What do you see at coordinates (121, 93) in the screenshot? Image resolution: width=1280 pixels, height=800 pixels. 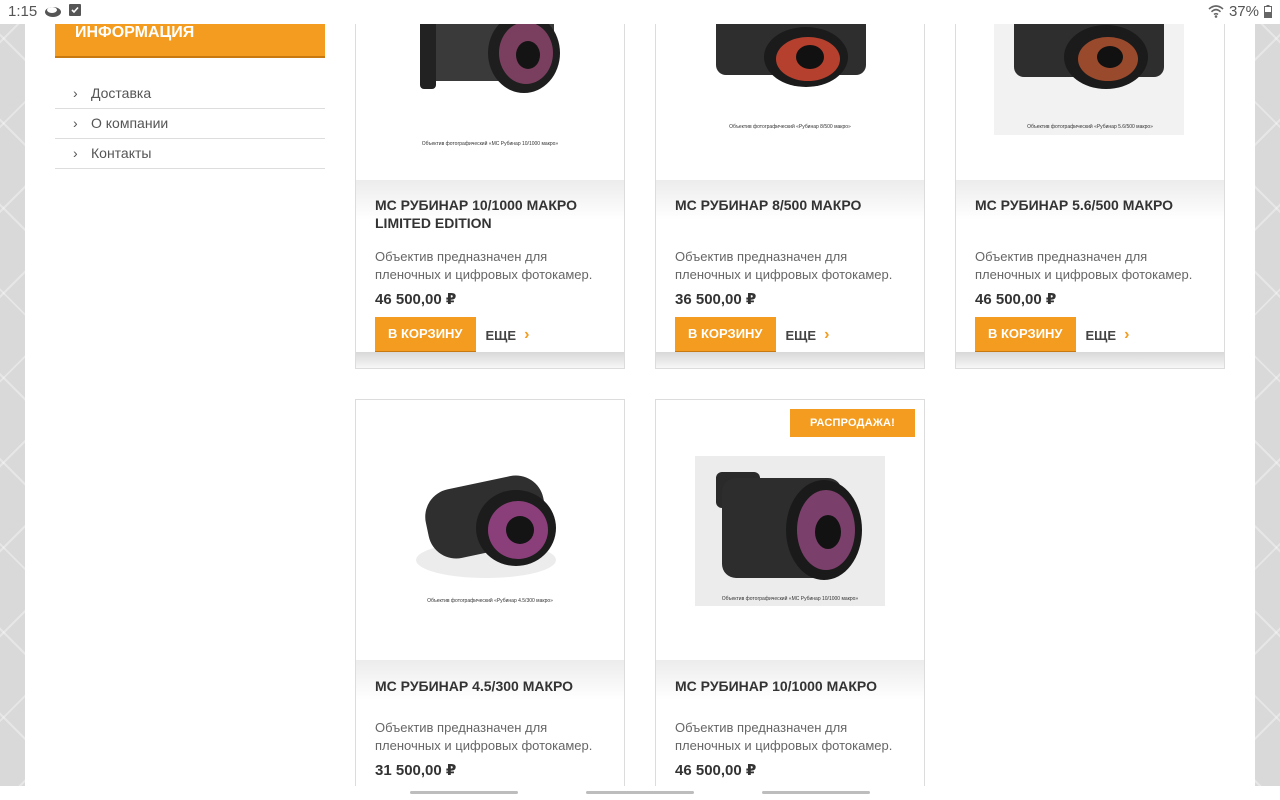 I see `sidebar-item-label: Доставка` at bounding box center [121, 93].